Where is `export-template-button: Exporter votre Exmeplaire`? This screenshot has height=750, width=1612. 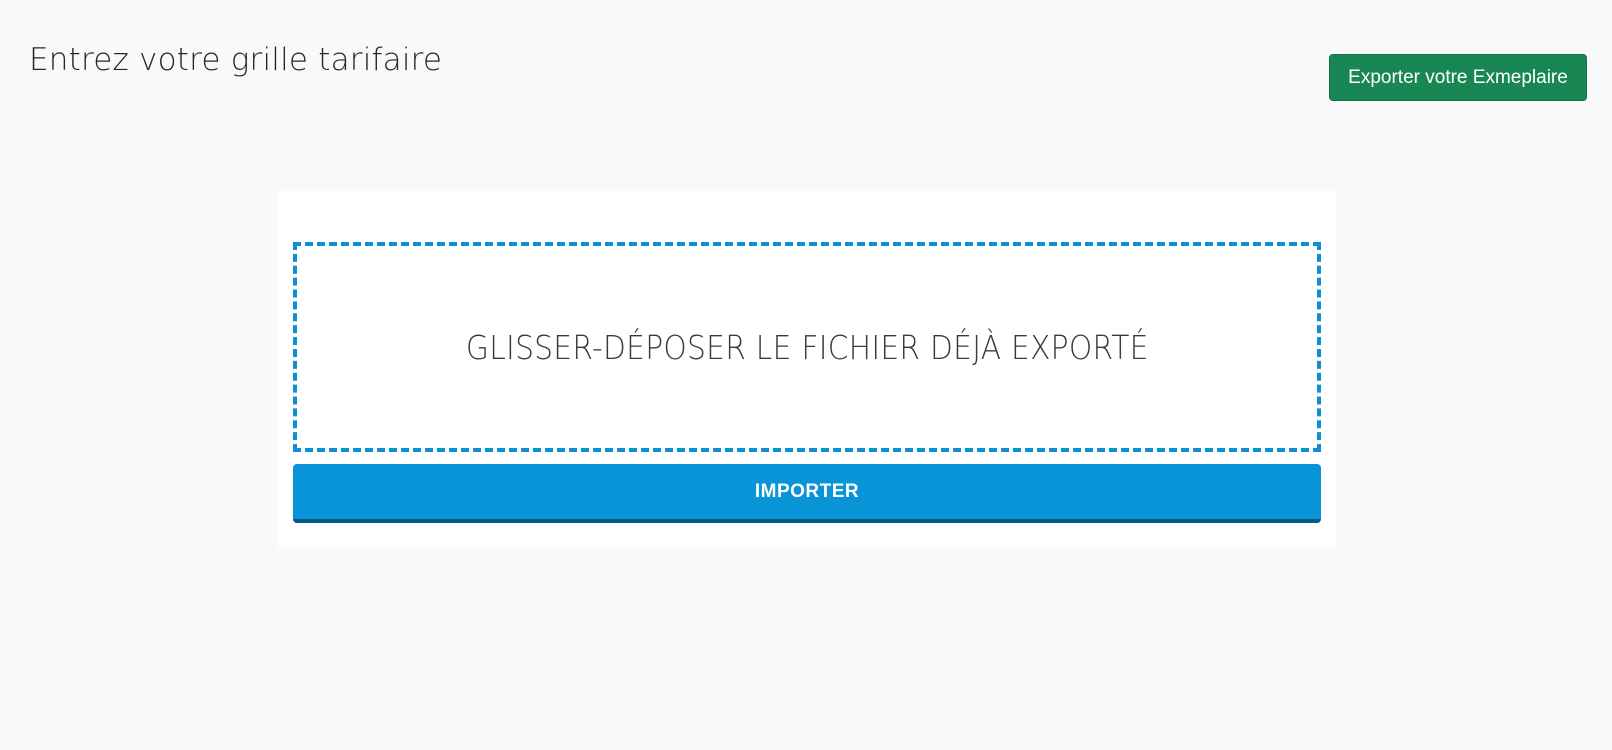 export-template-button: Exporter votre Exmeplaire is located at coordinates (1458, 77).